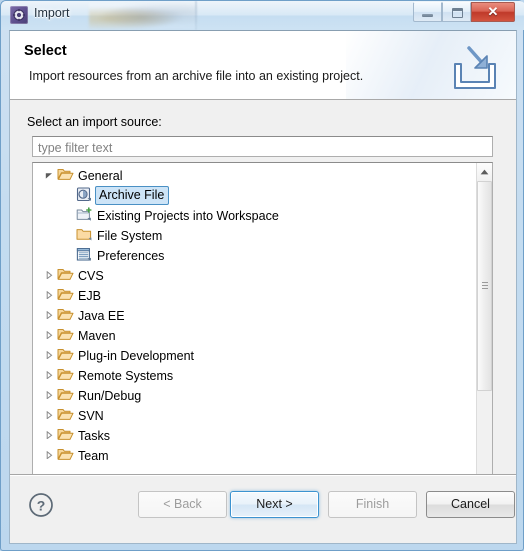 The image size is (524, 551). I want to click on caret-up-icon, so click(484, 172).